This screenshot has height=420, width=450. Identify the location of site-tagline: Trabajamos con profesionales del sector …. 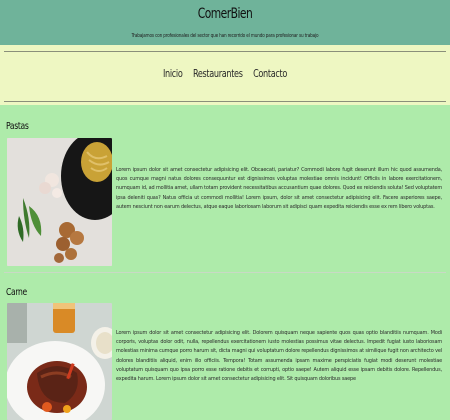
(225, 36).